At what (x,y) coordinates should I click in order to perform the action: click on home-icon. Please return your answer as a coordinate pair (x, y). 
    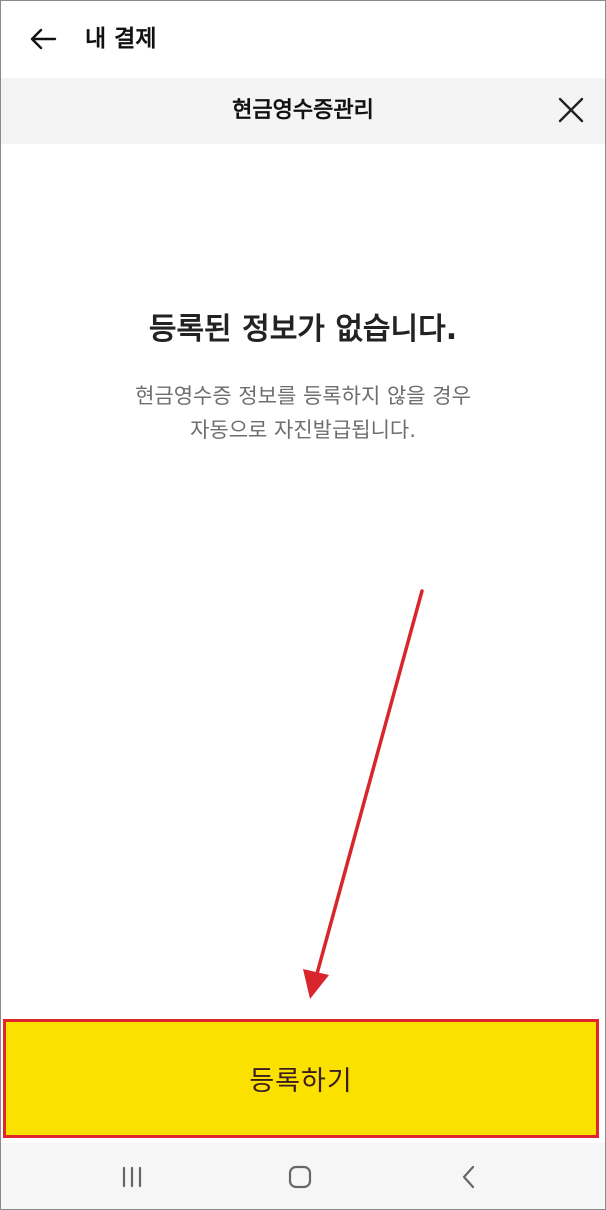
    Looking at the image, I should click on (300, 1177).